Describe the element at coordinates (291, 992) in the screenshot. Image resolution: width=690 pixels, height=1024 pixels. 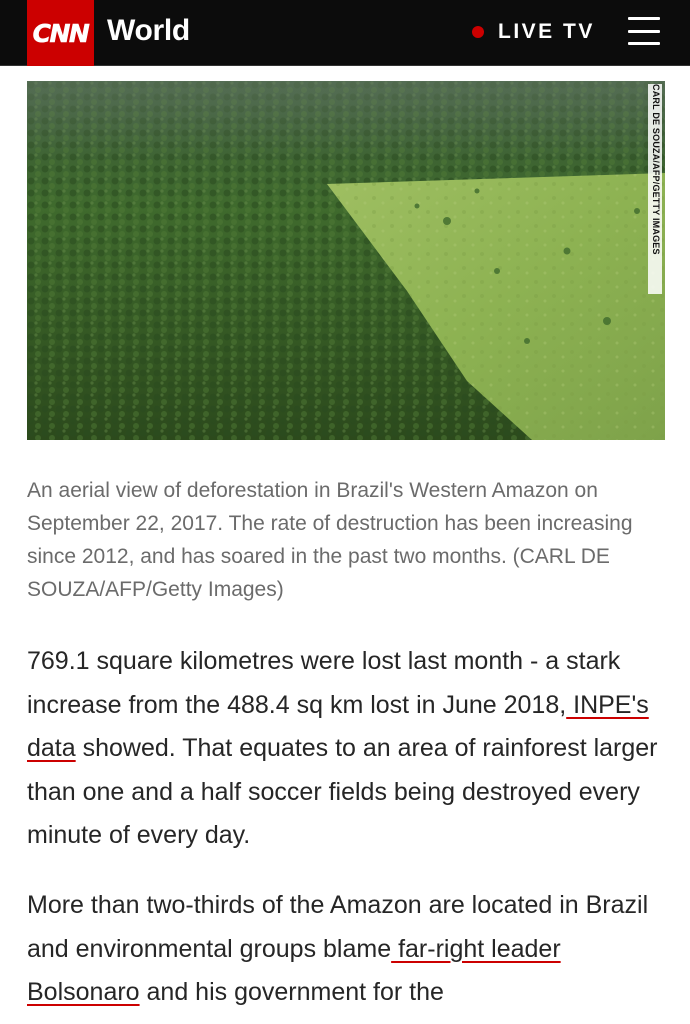
I see `paragraph-text: and his government for the` at that location.